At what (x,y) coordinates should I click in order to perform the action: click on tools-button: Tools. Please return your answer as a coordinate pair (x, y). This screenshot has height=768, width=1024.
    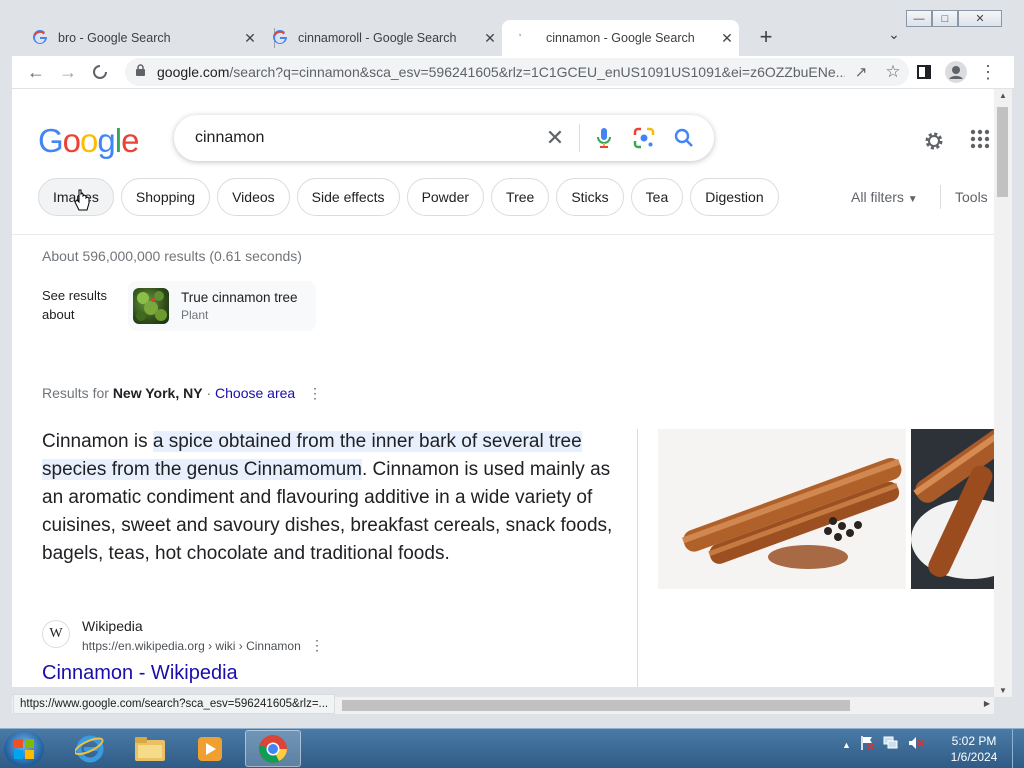
    Looking at the image, I should click on (971, 197).